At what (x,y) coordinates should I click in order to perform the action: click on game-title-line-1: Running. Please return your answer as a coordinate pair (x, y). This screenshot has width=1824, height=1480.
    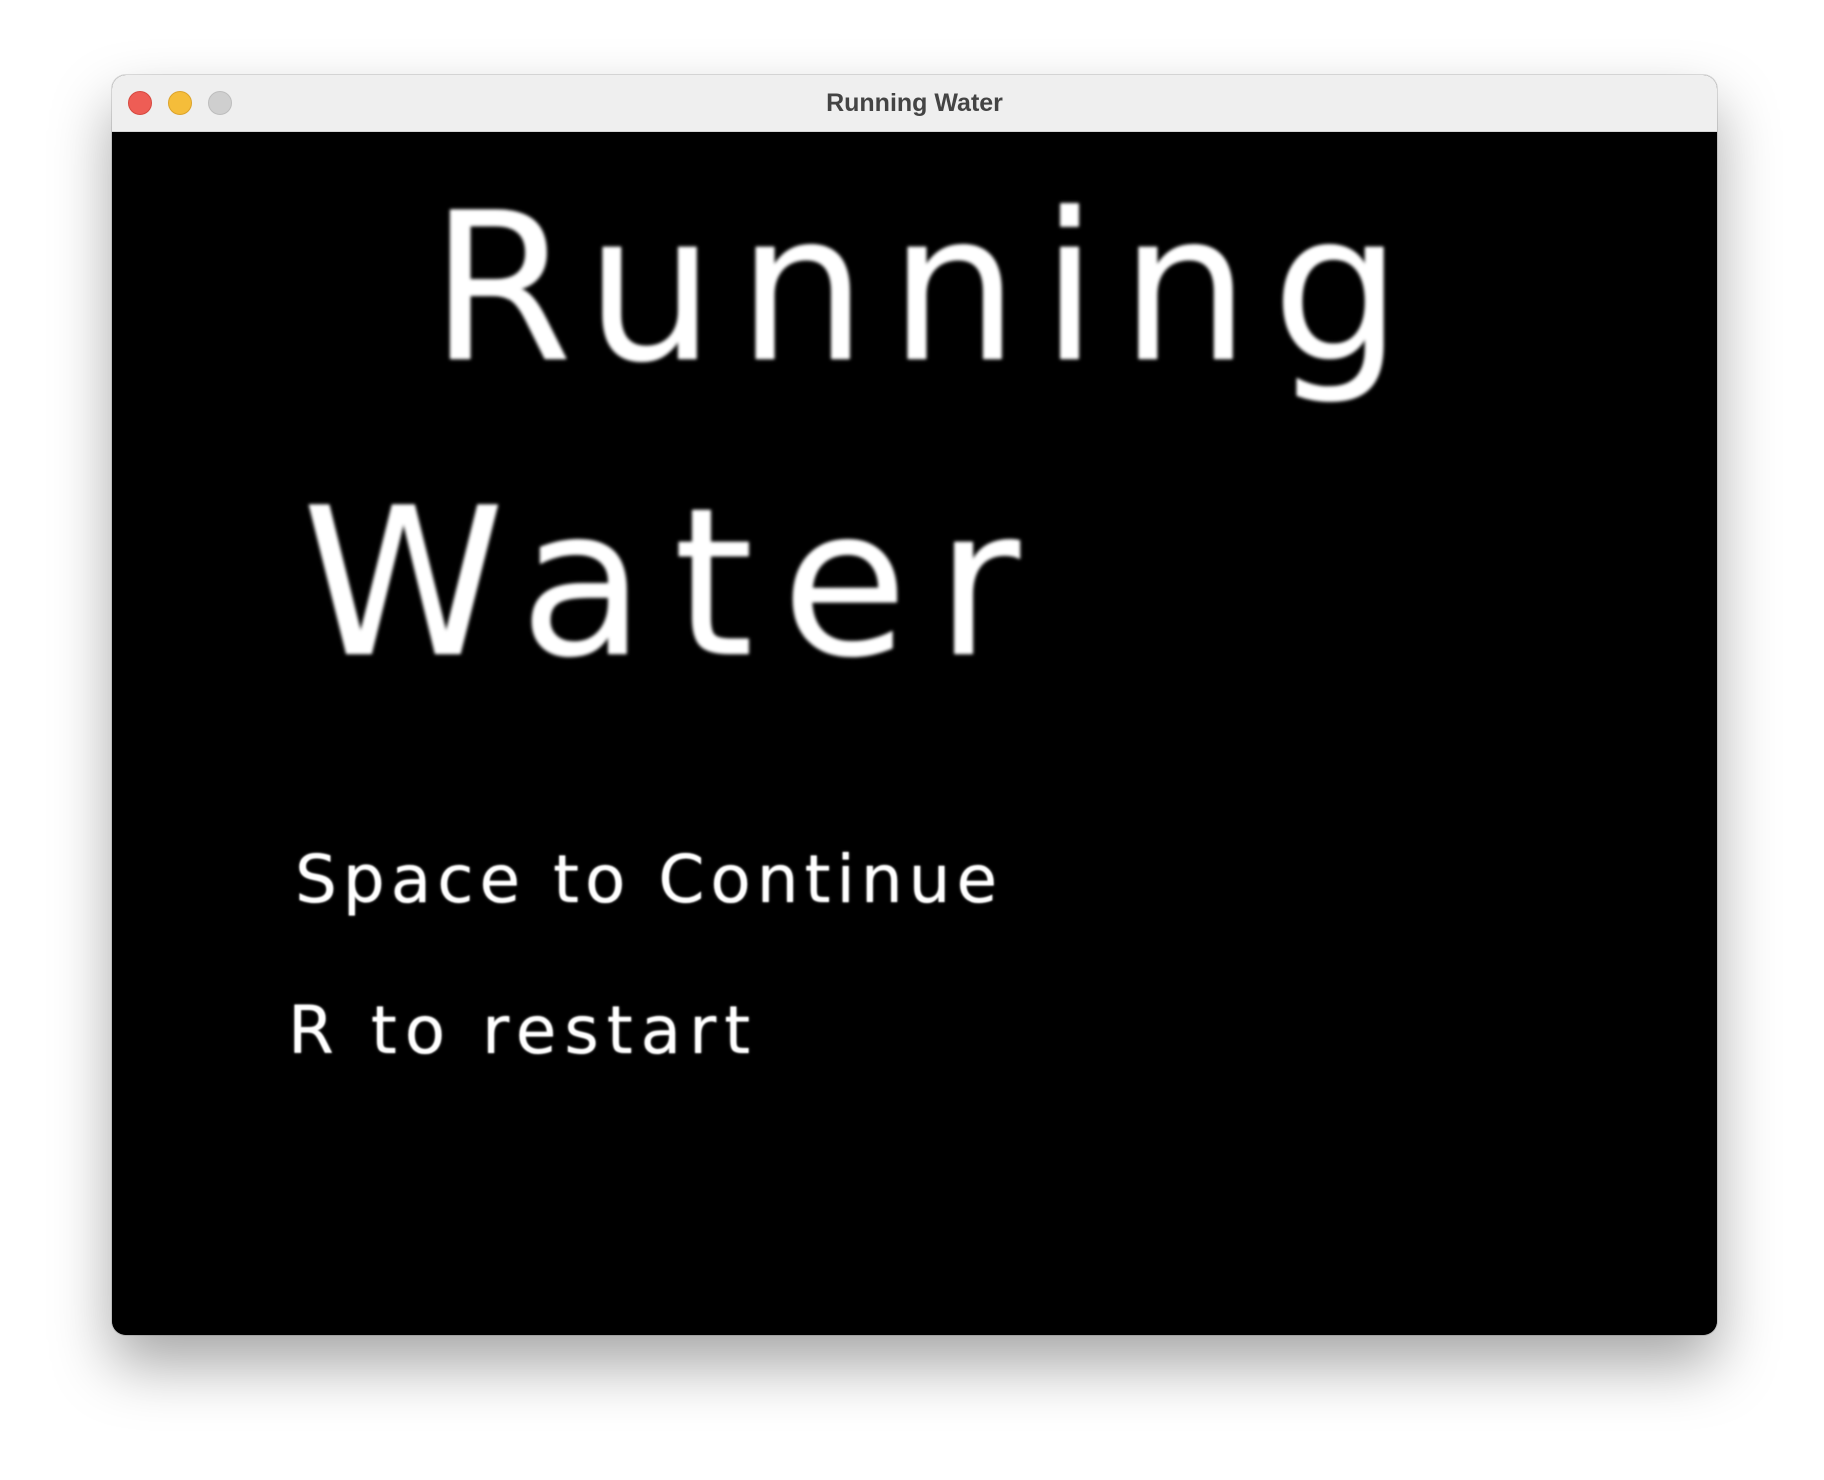
    Looking at the image, I should click on (927, 289).